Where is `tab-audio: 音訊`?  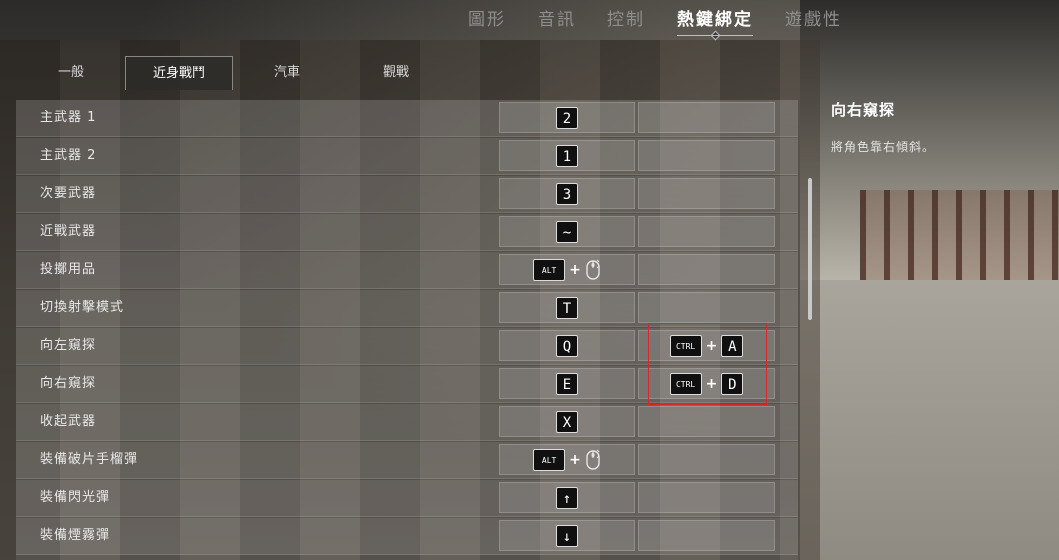
tab-audio: 音訊 is located at coordinates (557, 17).